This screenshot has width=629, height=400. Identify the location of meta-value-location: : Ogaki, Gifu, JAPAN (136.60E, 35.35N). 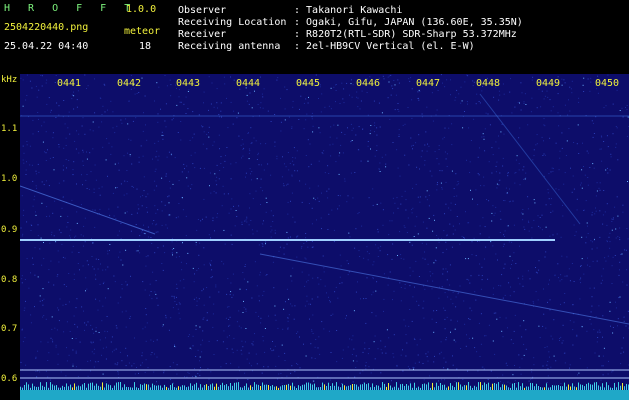
(408, 22).